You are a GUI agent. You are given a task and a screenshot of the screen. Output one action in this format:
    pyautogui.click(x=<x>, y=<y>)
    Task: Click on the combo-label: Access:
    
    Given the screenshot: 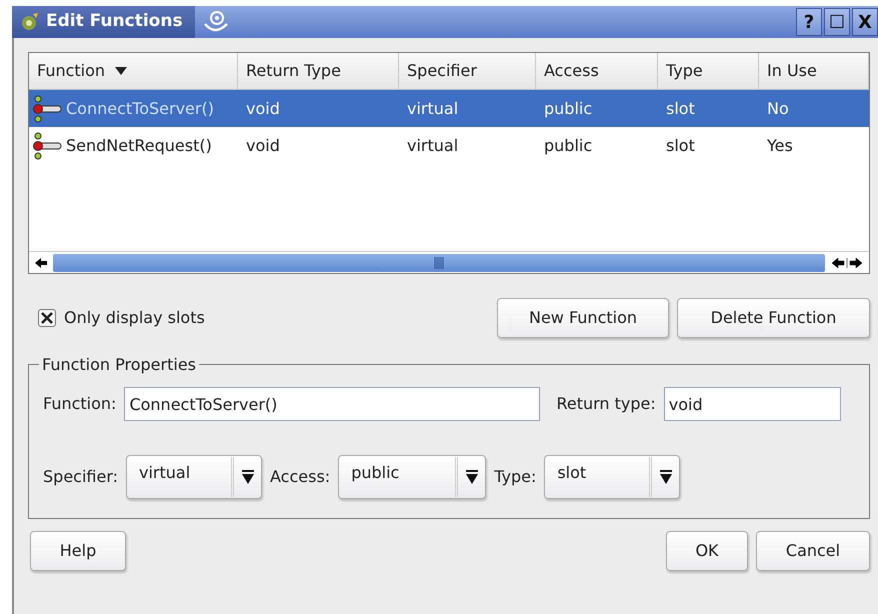 What is the action you would take?
    pyautogui.click(x=300, y=477)
    